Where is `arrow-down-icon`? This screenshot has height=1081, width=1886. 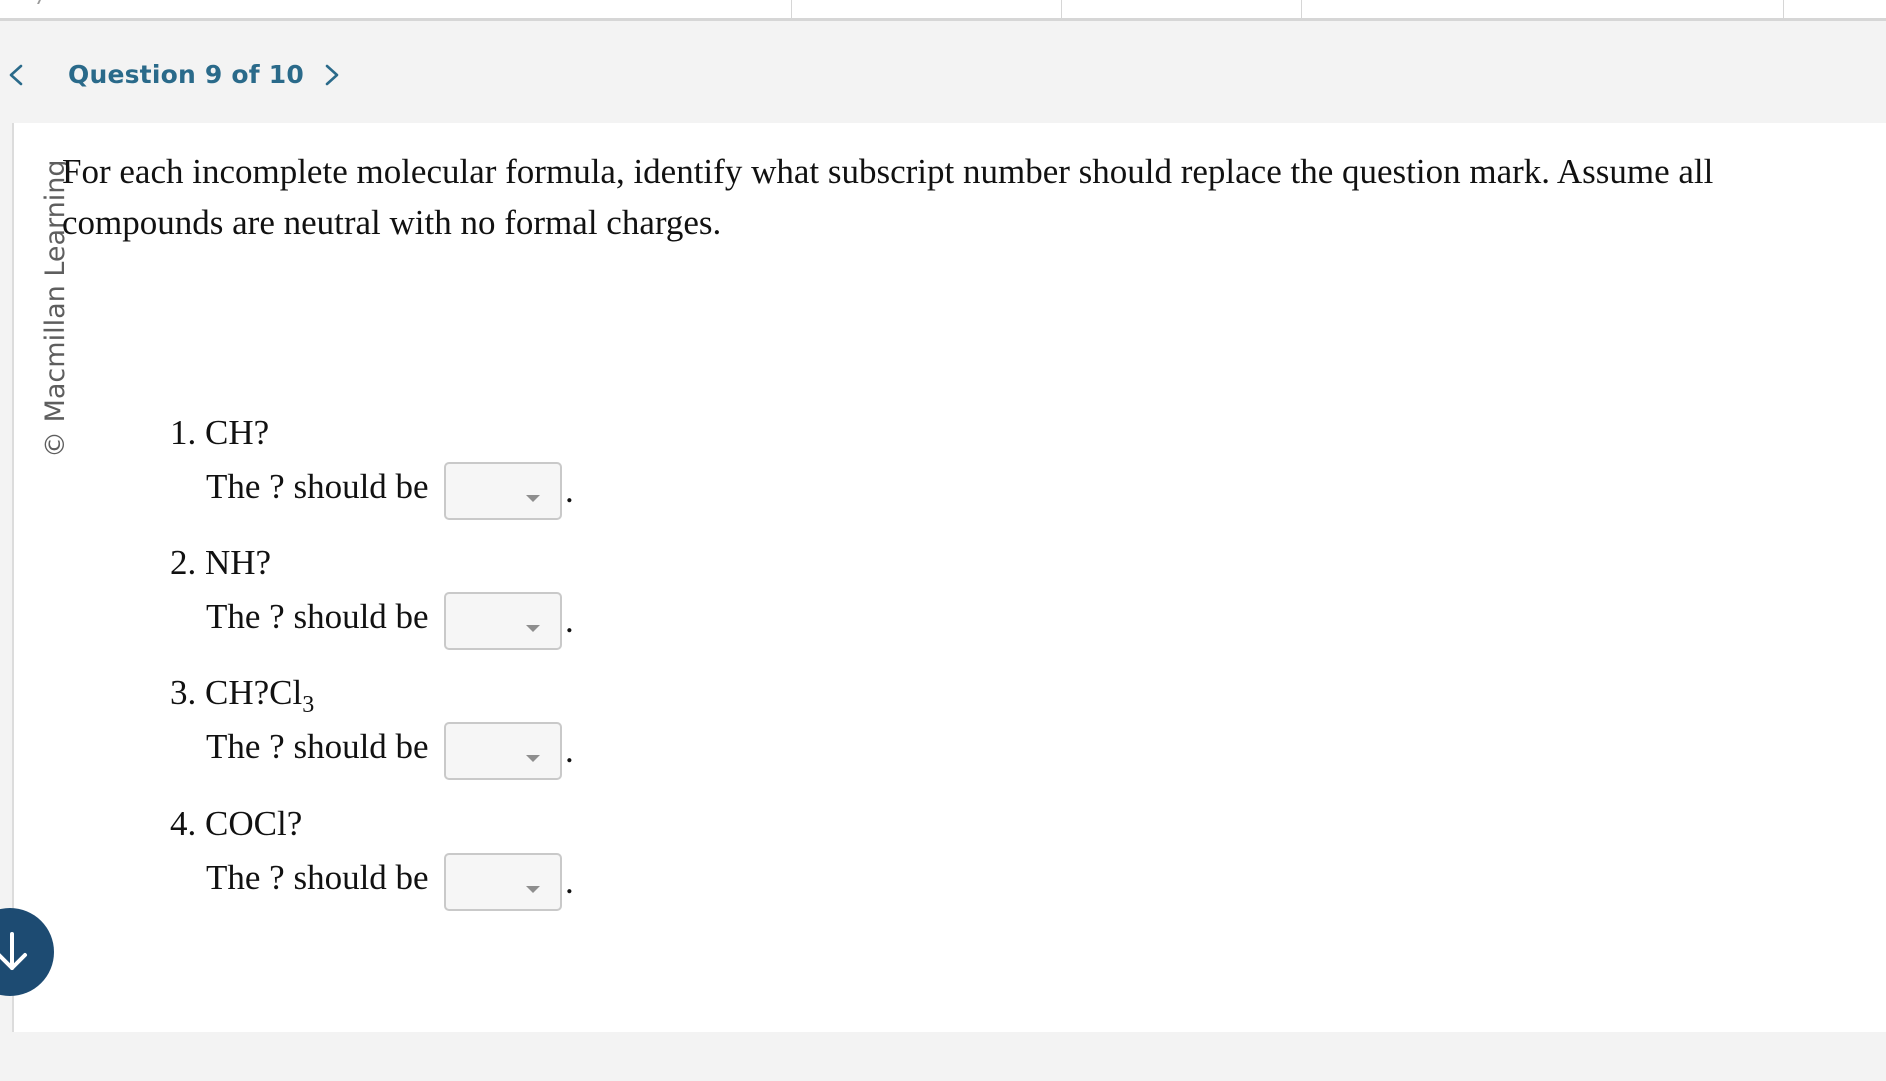
arrow-down-icon is located at coordinates (13, 951).